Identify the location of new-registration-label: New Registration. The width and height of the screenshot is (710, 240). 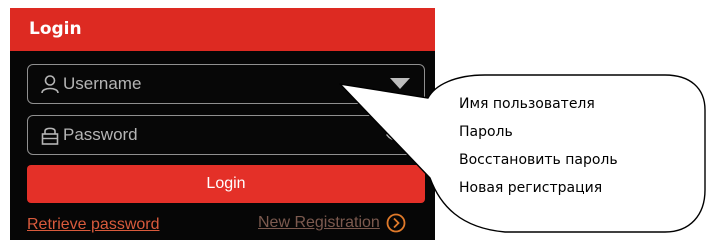
(319, 223).